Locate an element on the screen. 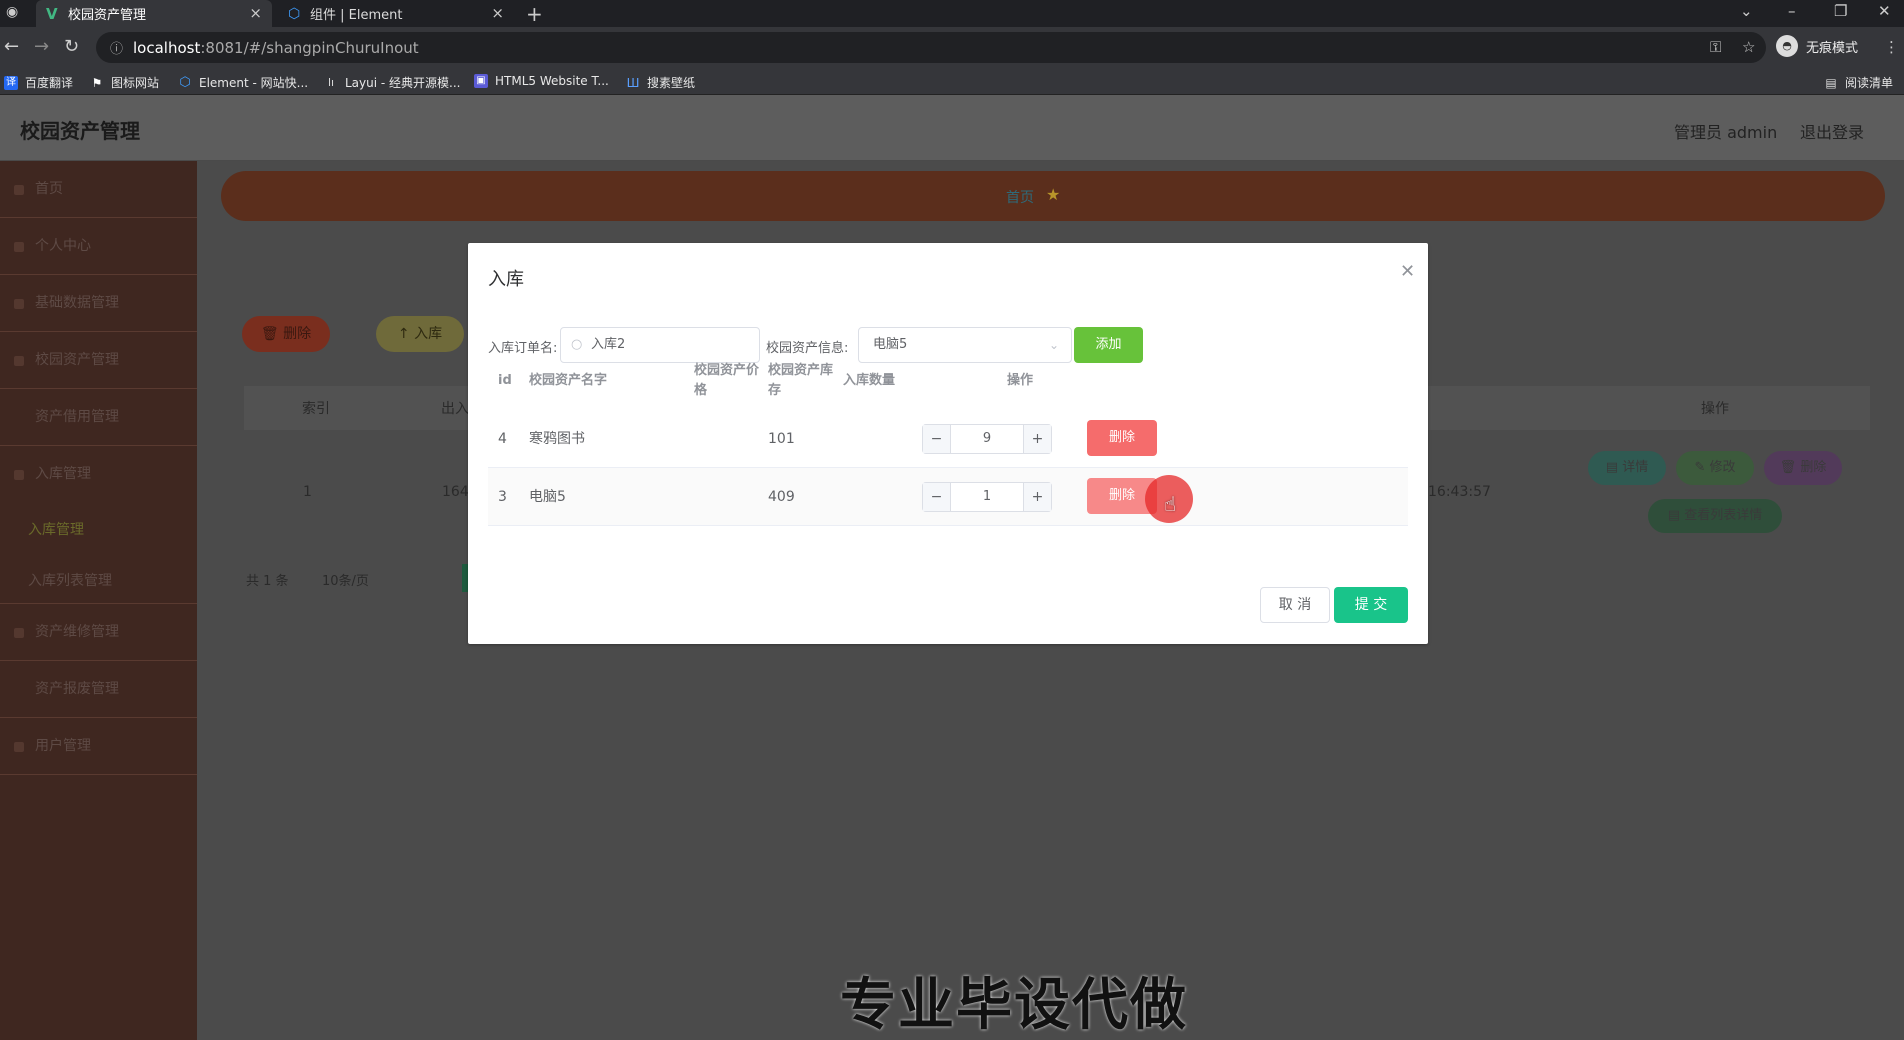  new-tab-icon: + is located at coordinates (534, 14).